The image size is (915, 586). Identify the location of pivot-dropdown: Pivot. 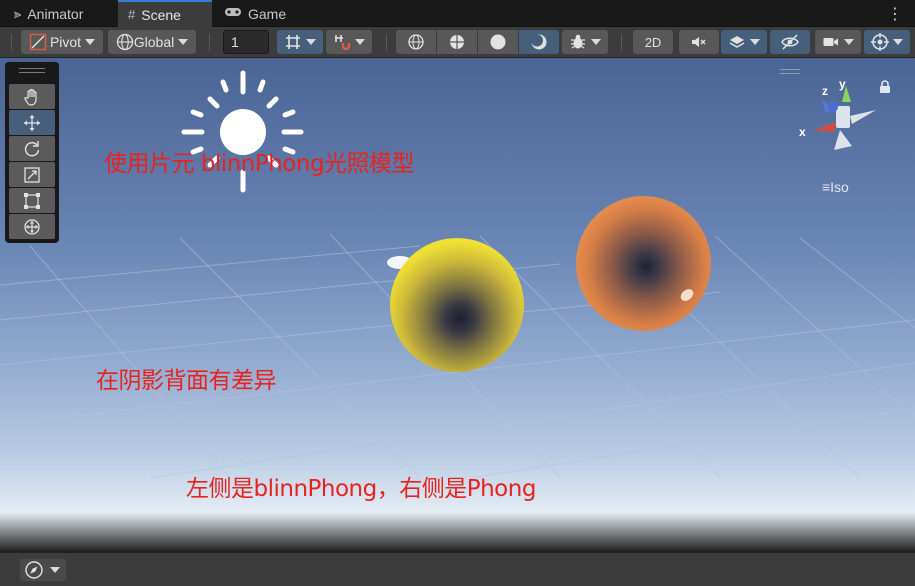
(62, 42).